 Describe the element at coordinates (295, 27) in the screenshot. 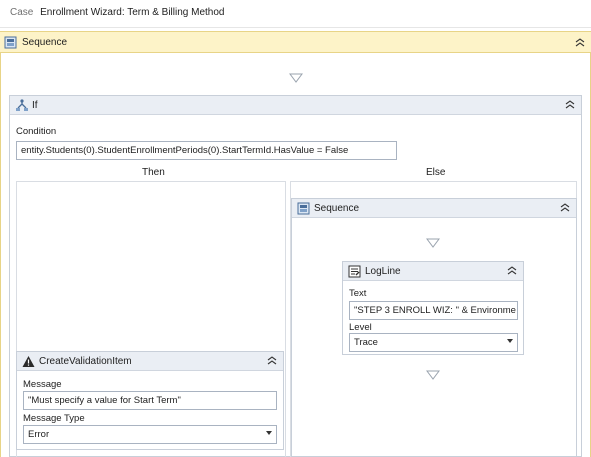

I see `breadcrumb-divider` at that location.